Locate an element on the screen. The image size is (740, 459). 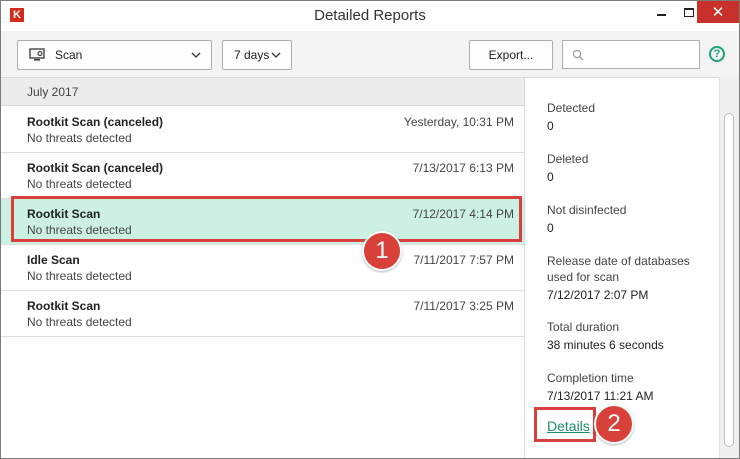
deleted-field: Deleted 0 is located at coordinates (632, 168).